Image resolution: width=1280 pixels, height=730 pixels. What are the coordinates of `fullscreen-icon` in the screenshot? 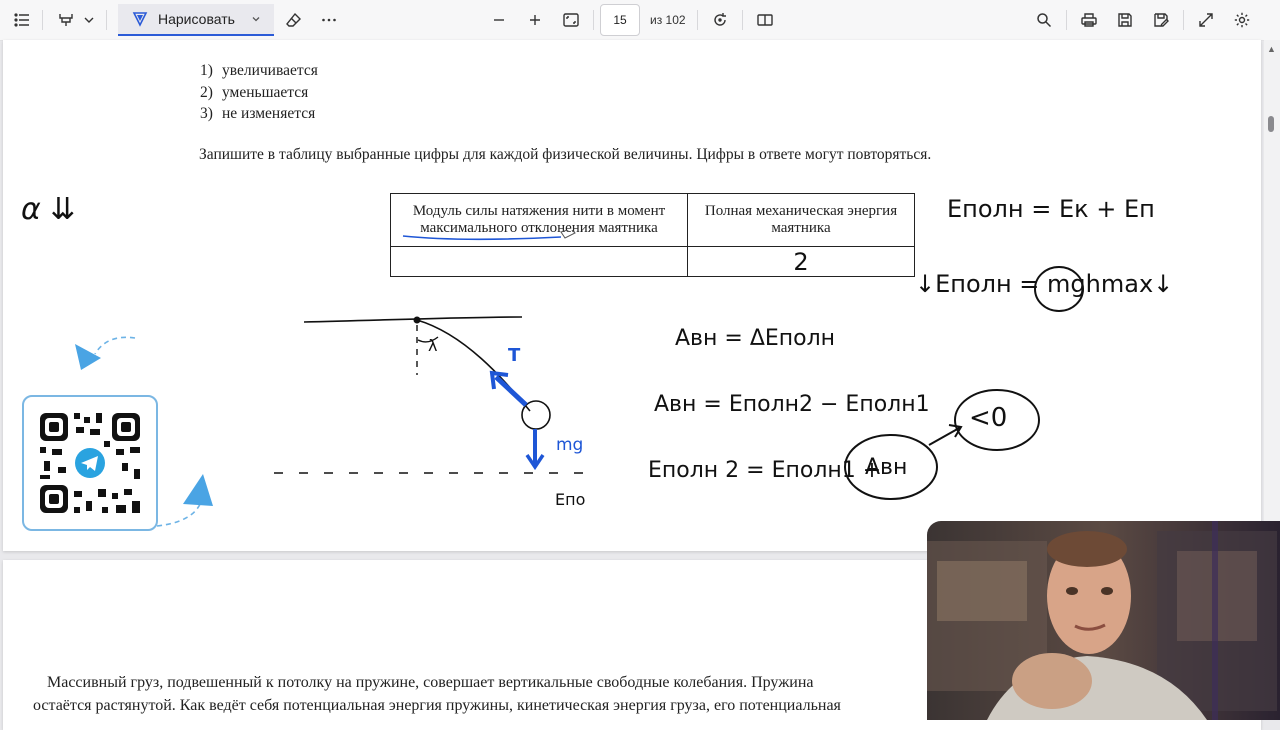 It's located at (1206, 20).